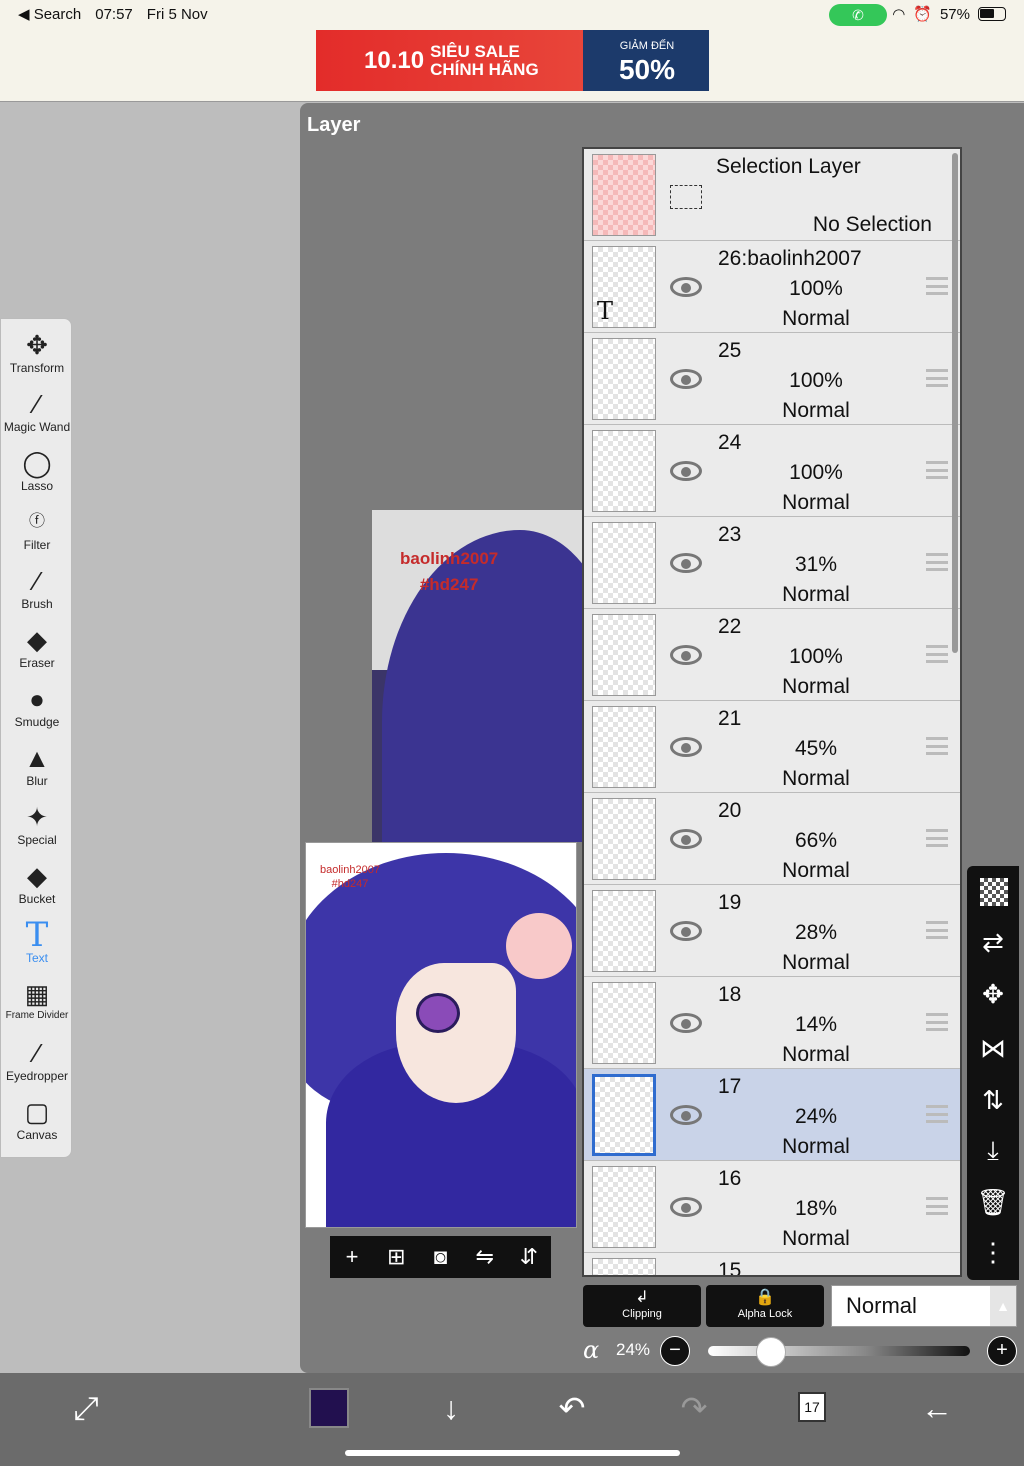 The image size is (1024, 1466). I want to click on tool-frame-divider: ▦ Frame Divider, so click(37, 1003).